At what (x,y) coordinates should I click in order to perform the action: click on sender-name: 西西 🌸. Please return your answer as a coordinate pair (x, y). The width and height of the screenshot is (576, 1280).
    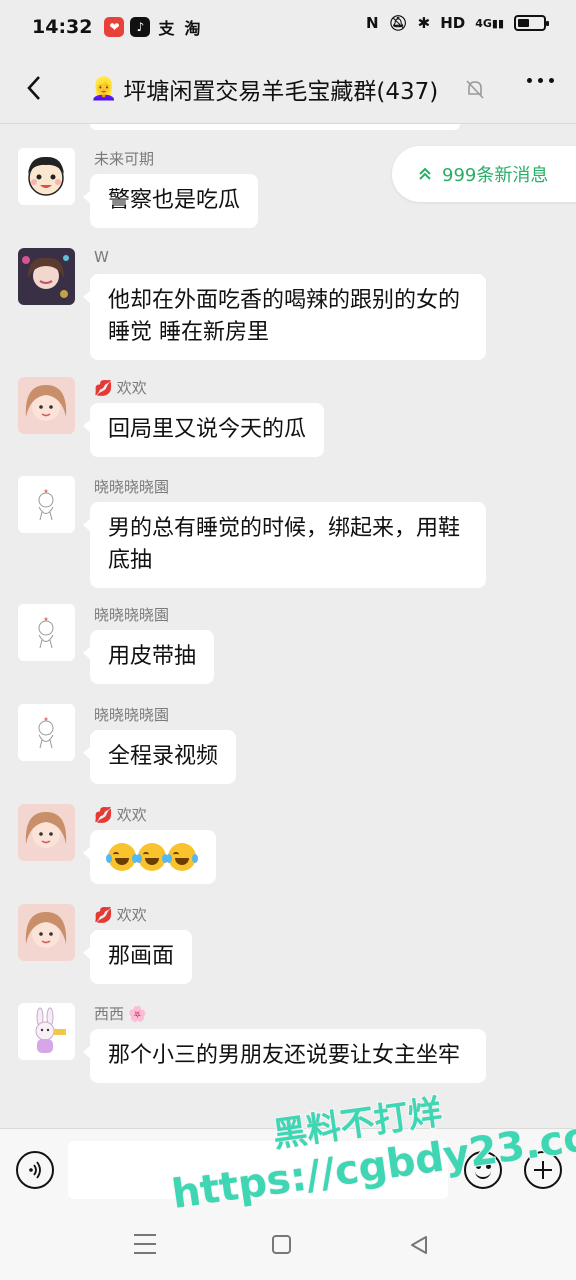
    Looking at the image, I should click on (120, 1013).